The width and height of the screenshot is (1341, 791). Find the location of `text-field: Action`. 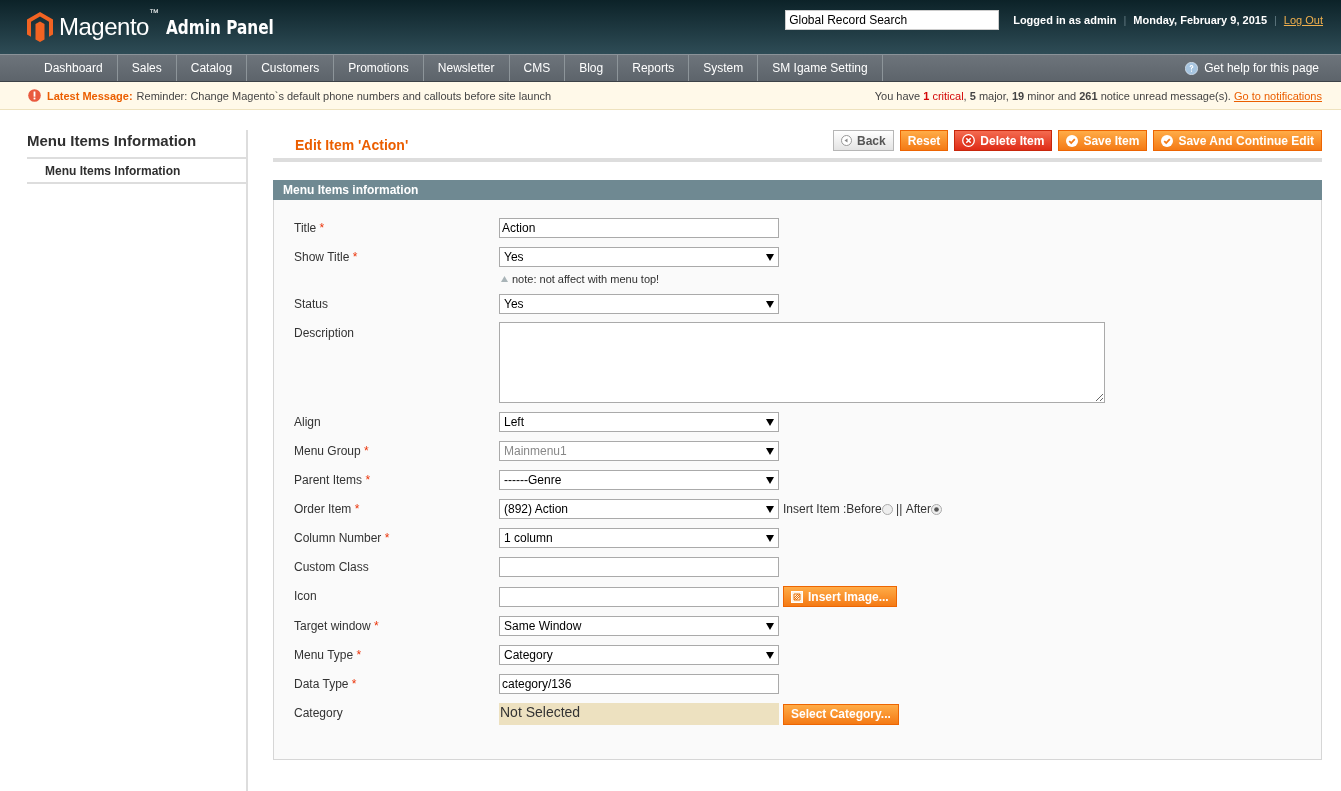

text-field: Action is located at coordinates (639, 228).